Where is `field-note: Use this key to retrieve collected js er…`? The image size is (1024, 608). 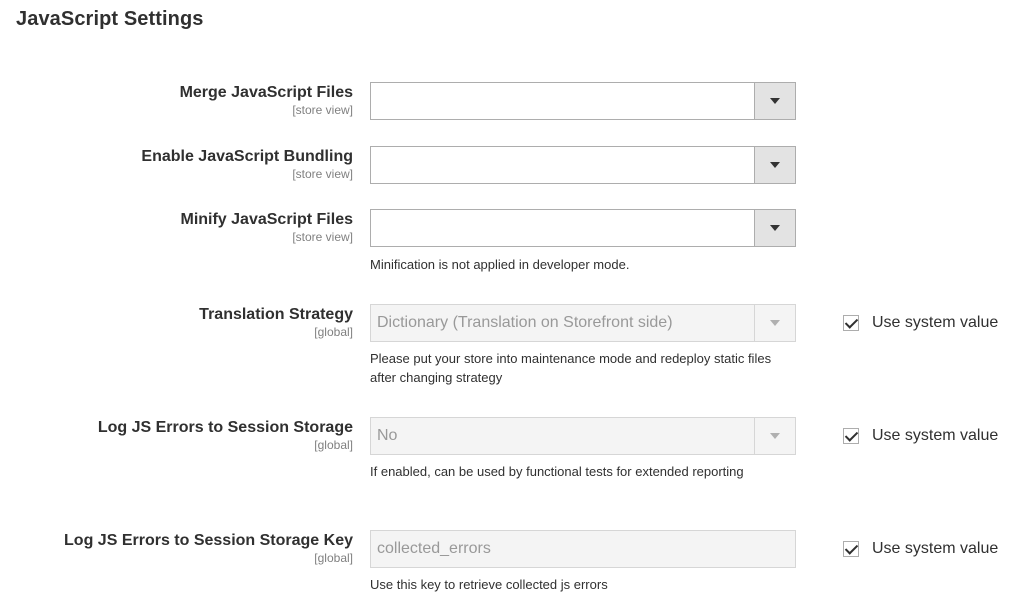
field-note: Use this key to retrieve collected js er… is located at coordinates (489, 584).